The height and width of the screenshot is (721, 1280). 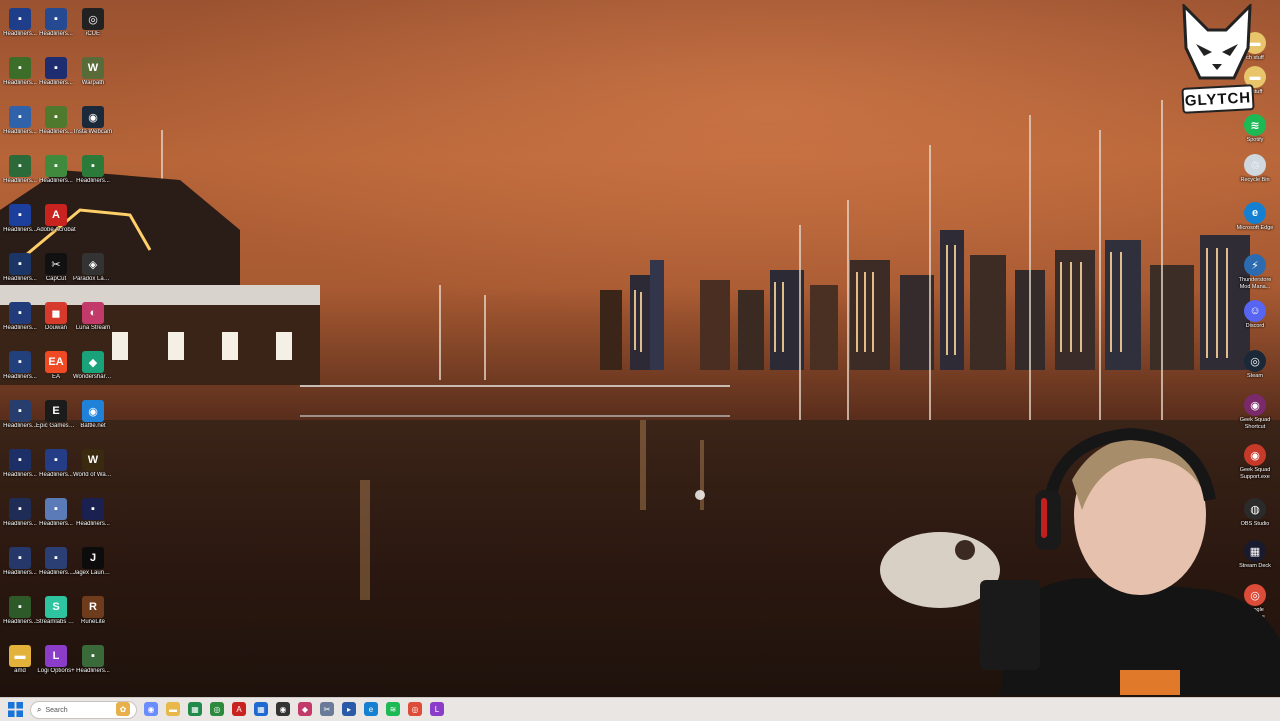 I want to click on shortcut-label: Adobe Acrobat, so click(x=56, y=230).